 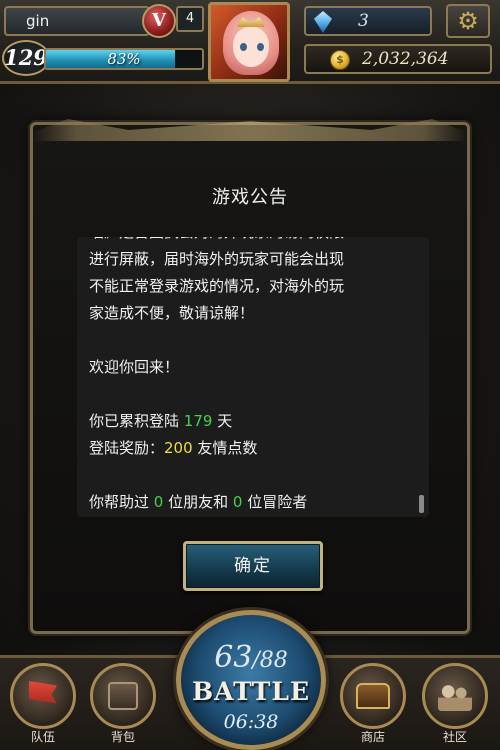 I want to click on help-prefix: 你帮助过, so click(x=121, y=502).